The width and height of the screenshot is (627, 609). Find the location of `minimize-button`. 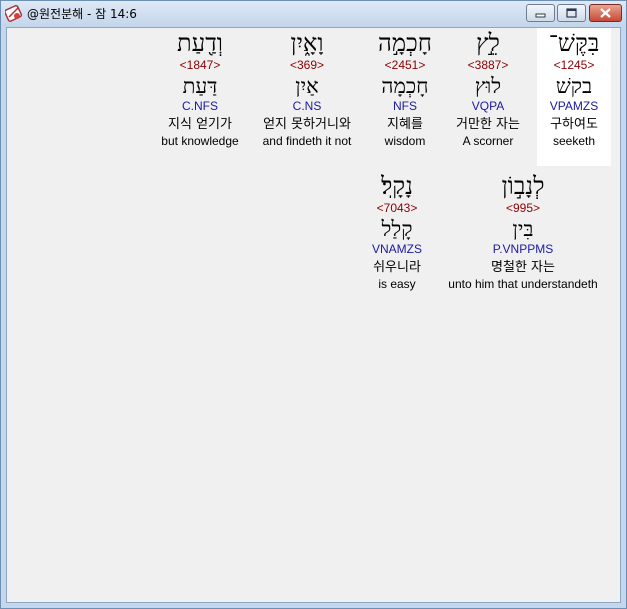

minimize-button is located at coordinates (540, 13).